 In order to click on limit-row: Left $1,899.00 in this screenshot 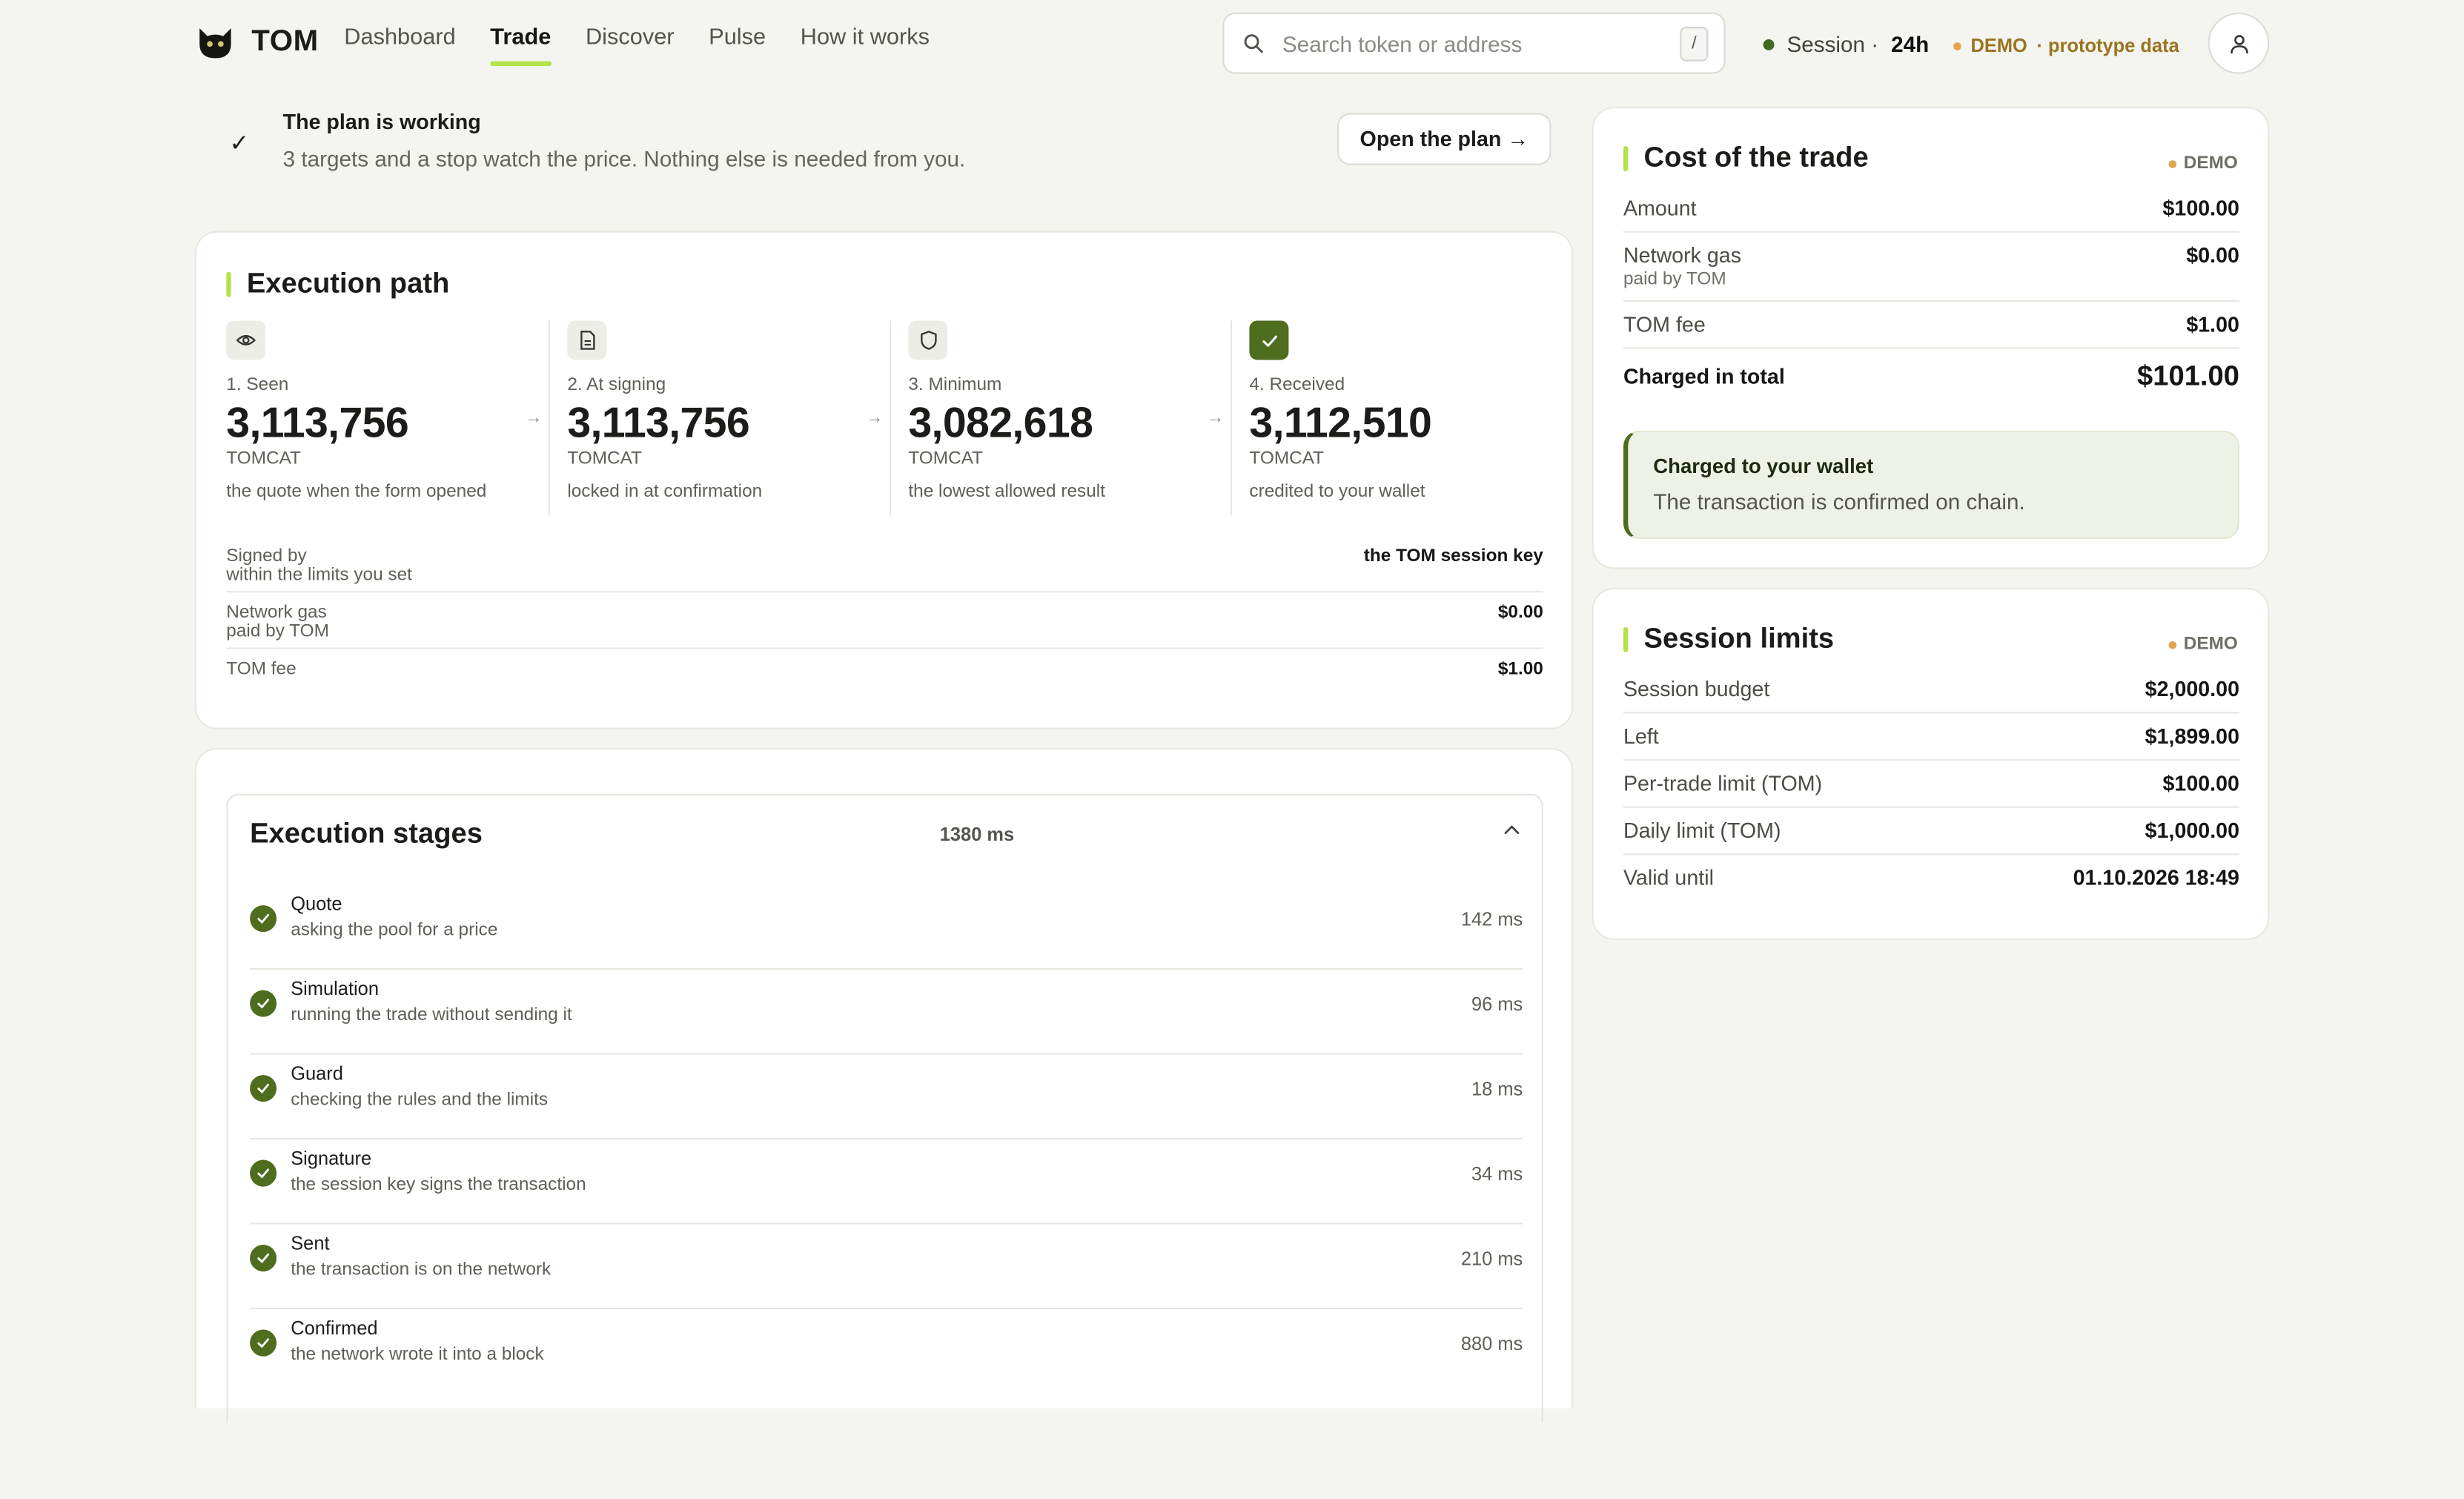, I will do `click(1931, 742)`.